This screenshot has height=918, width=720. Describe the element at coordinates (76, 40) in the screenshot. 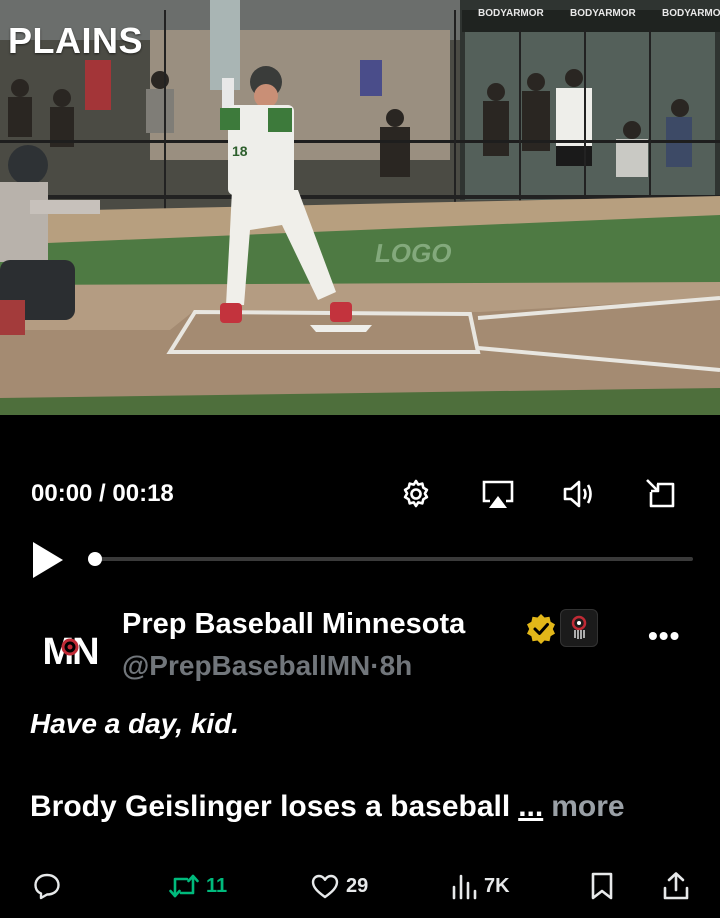

I see `plains-logo: PLAINS` at that location.